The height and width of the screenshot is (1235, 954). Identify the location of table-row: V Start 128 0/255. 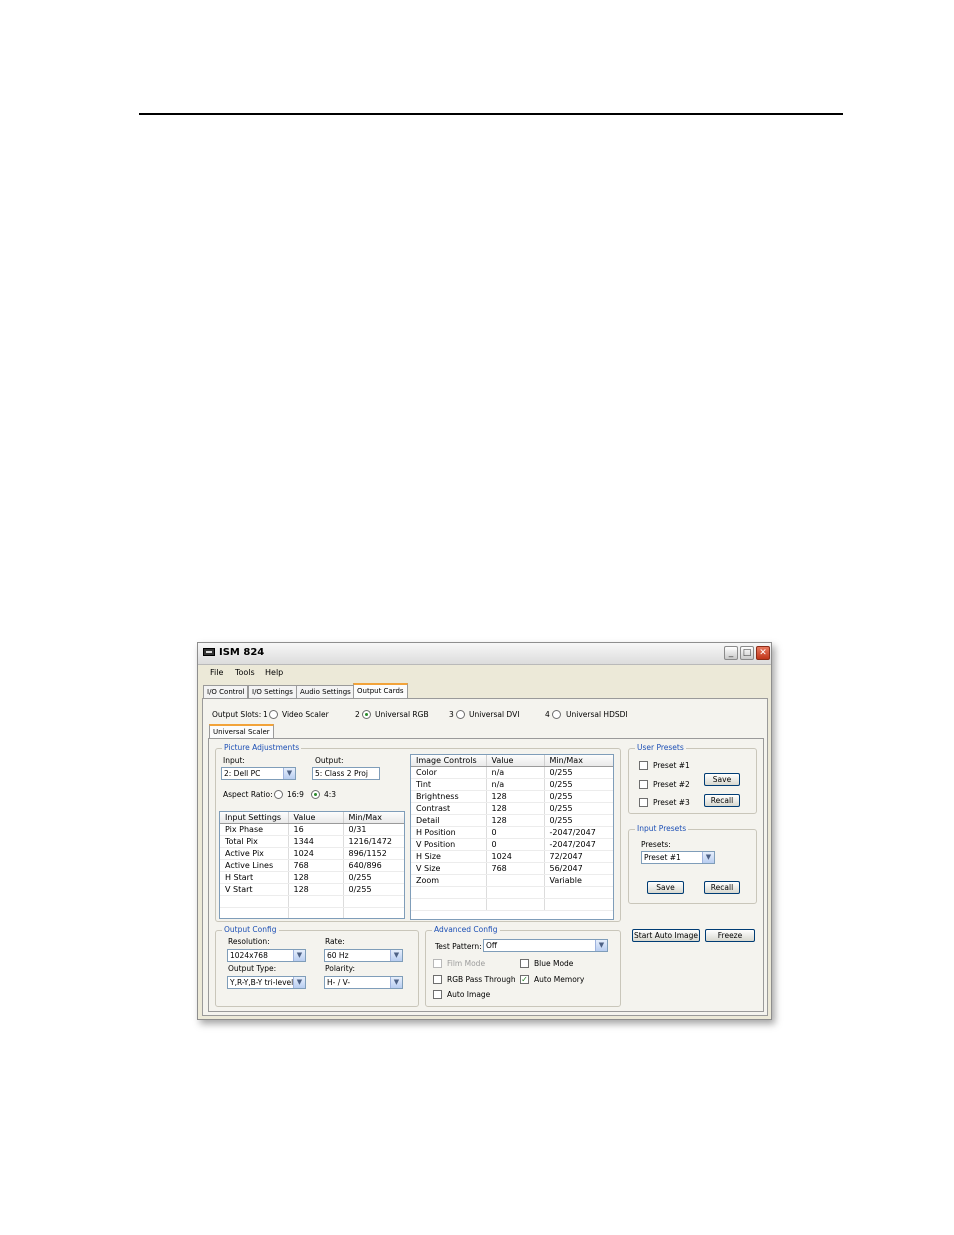
(312, 889).